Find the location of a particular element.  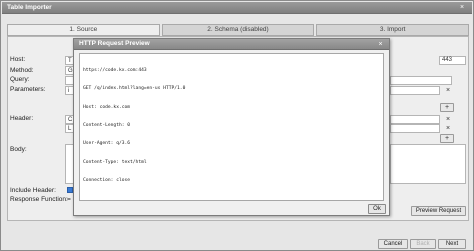

tab-schema: 2. Schema (disabled) is located at coordinates (238, 30).